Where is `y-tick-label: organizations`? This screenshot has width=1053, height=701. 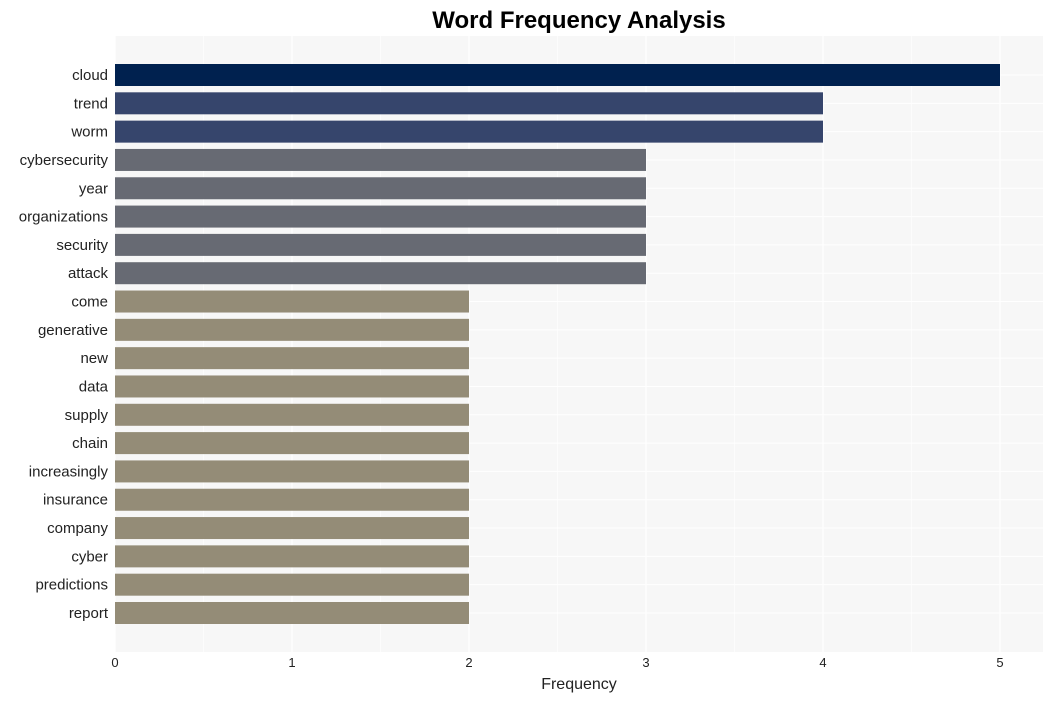 y-tick-label: organizations is located at coordinates (63, 217).